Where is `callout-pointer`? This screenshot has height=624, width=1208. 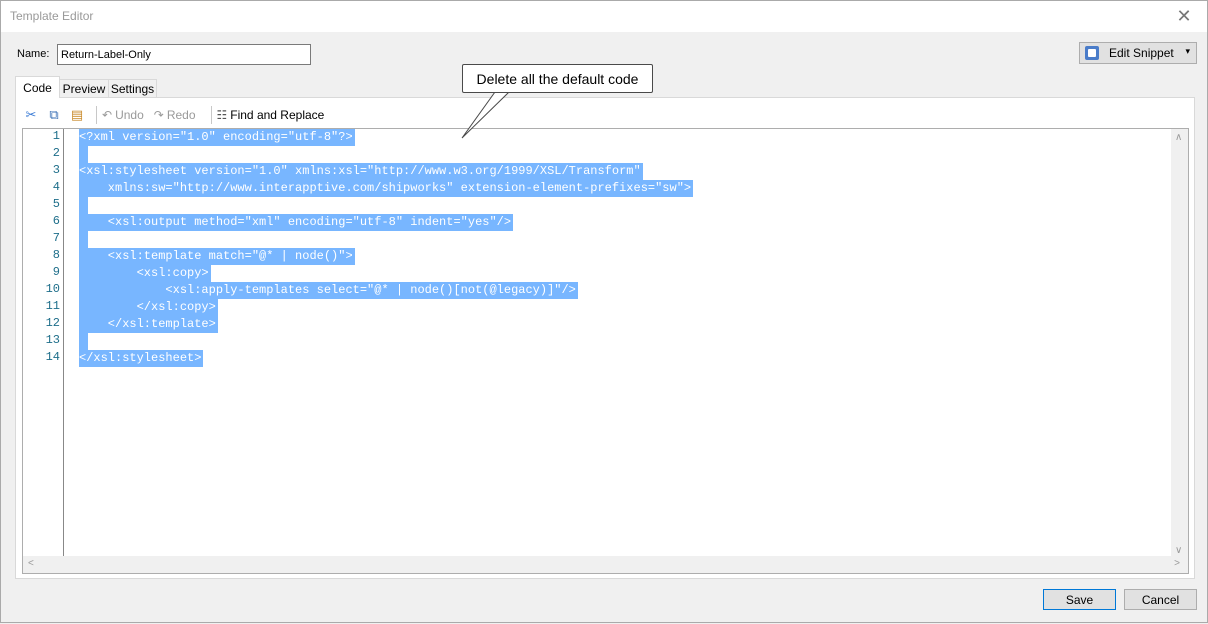
callout-pointer is located at coordinates (486, 115).